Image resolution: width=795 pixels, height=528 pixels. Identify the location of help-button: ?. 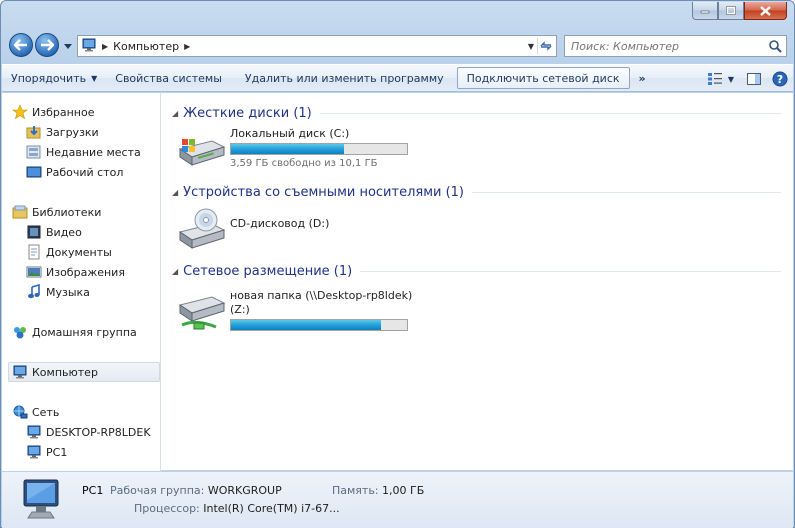
(780, 79).